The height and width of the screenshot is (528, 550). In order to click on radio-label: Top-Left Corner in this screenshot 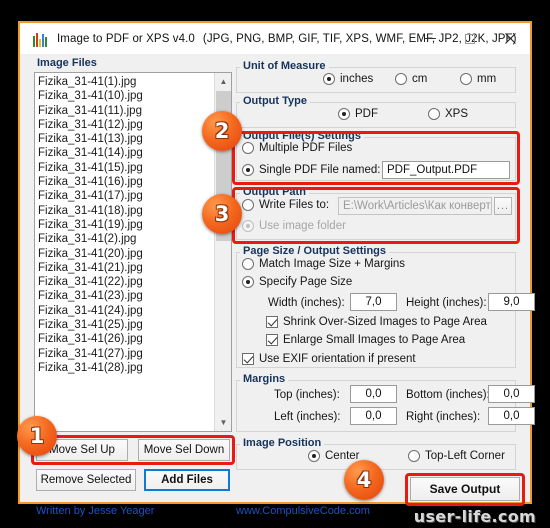, I will do `click(465, 456)`.